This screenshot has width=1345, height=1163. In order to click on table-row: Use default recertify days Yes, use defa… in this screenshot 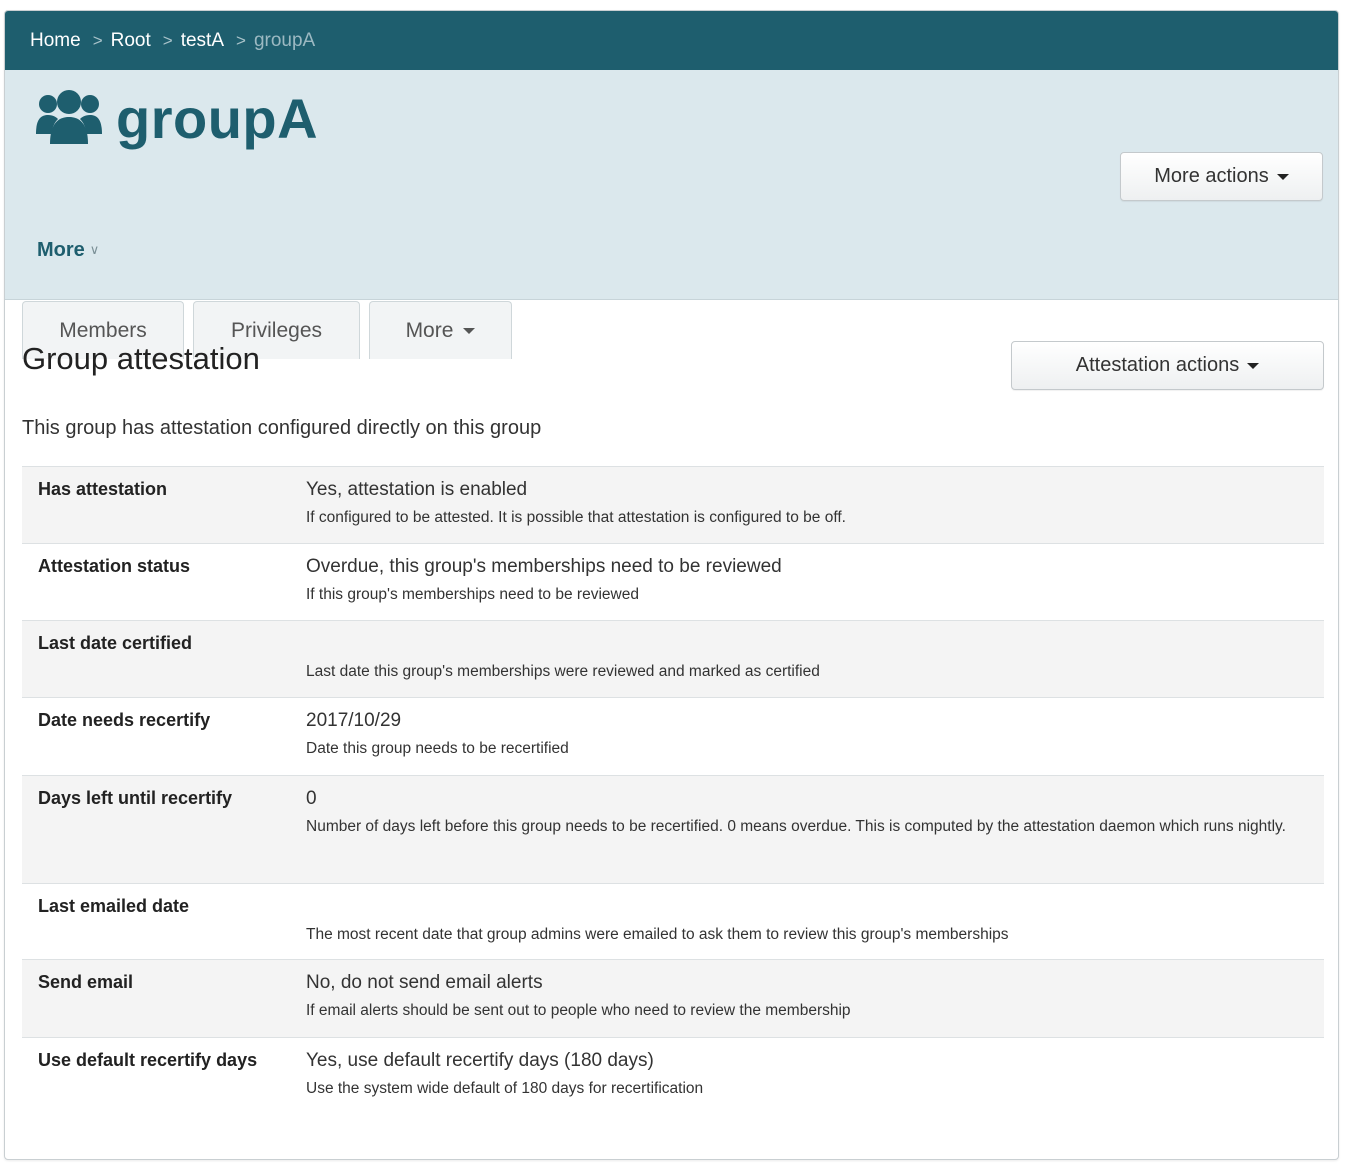, I will do `click(673, 1076)`.